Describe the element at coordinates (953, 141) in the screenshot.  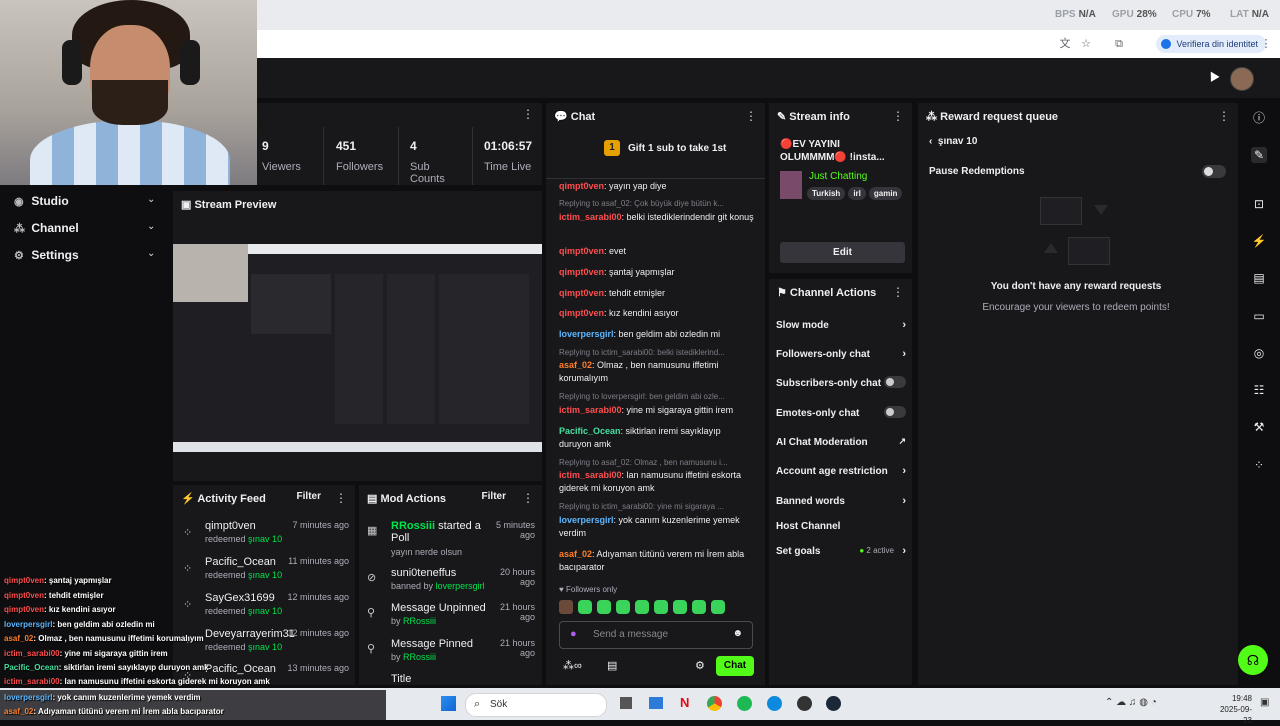
I see `back-button: ‹ şınav 10` at that location.